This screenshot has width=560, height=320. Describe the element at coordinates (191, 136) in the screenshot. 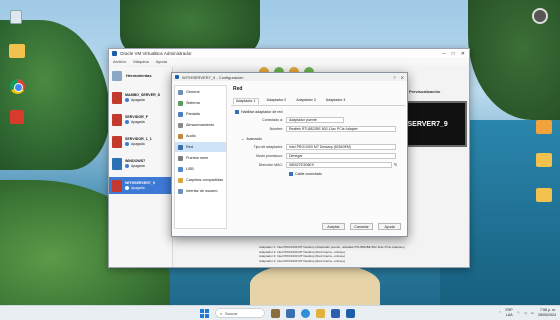

I see `nav-label: Audio` at that location.